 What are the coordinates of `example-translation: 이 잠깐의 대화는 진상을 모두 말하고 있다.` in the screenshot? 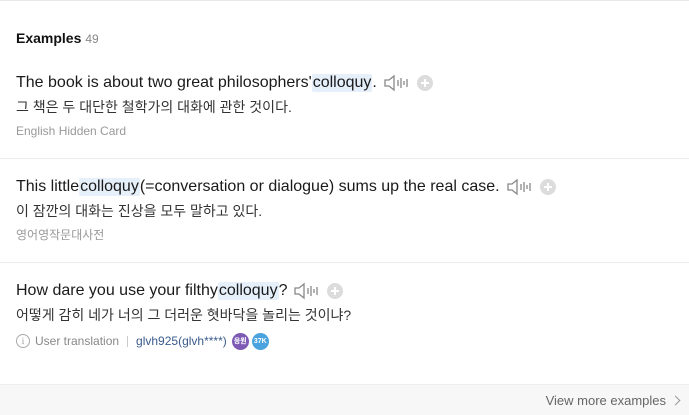 It's located at (139, 211).